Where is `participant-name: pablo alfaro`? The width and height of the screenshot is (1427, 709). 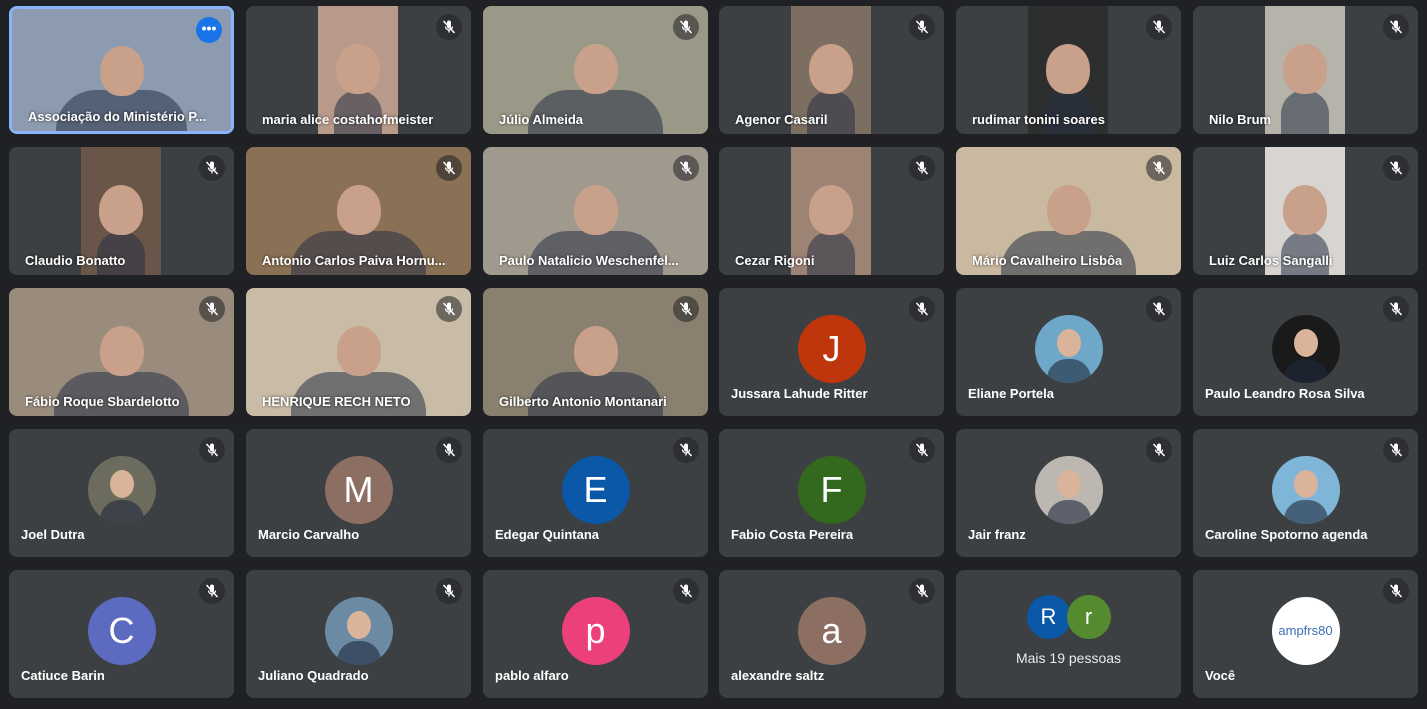 participant-name: pablo alfaro is located at coordinates (532, 675).